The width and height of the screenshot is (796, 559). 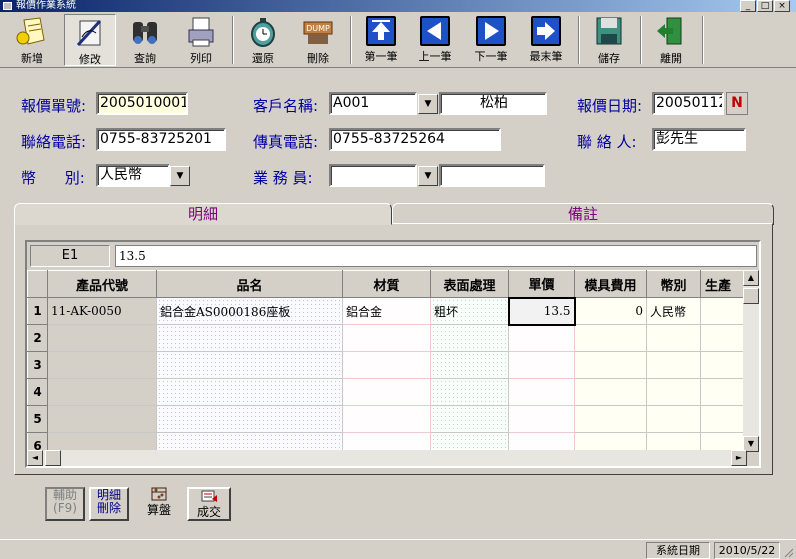 What do you see at coordinates (35, 458) in the screenshot?
I see `scroll-left-button: ◄` at bounding box center [35, 458].